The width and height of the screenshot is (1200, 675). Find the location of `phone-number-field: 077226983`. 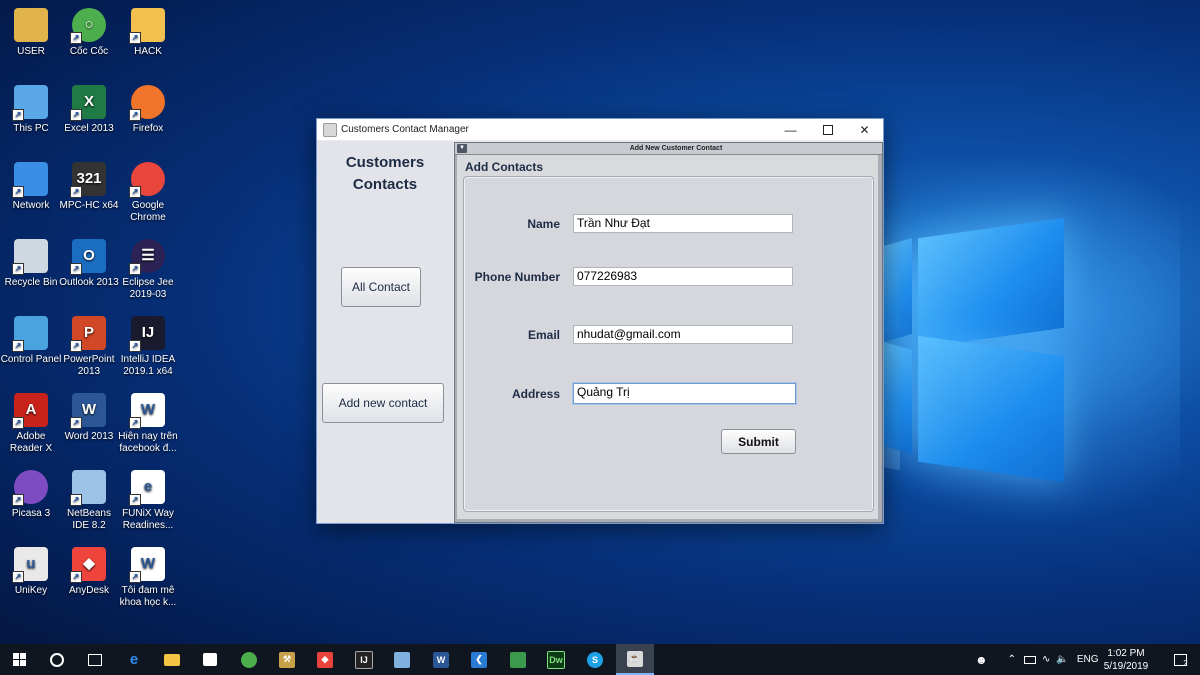

phone-number-field: 077226983 is located at coordinates (683, 276).